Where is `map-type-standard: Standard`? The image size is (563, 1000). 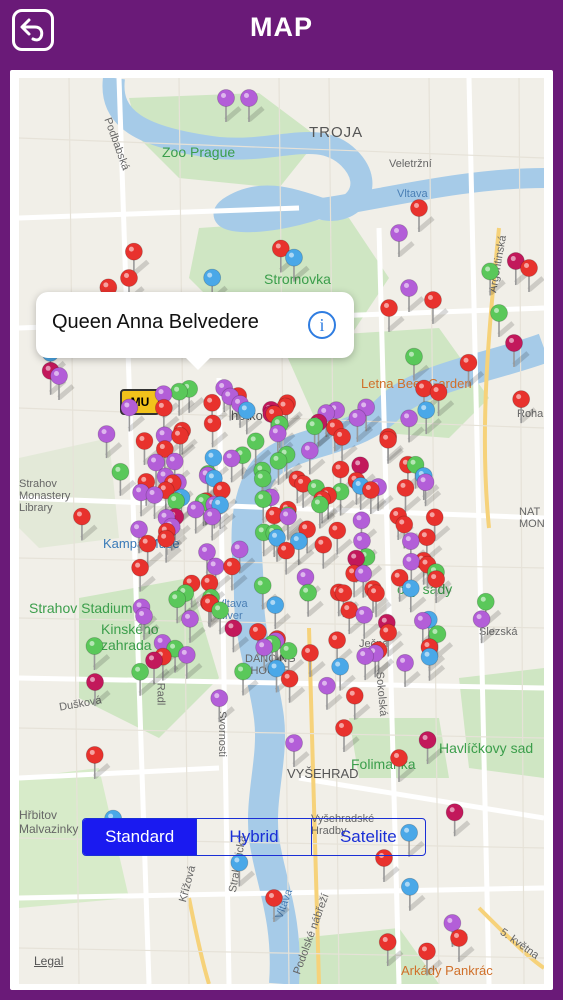
map-type-standard: Standard is located at coordinates (140, 837).